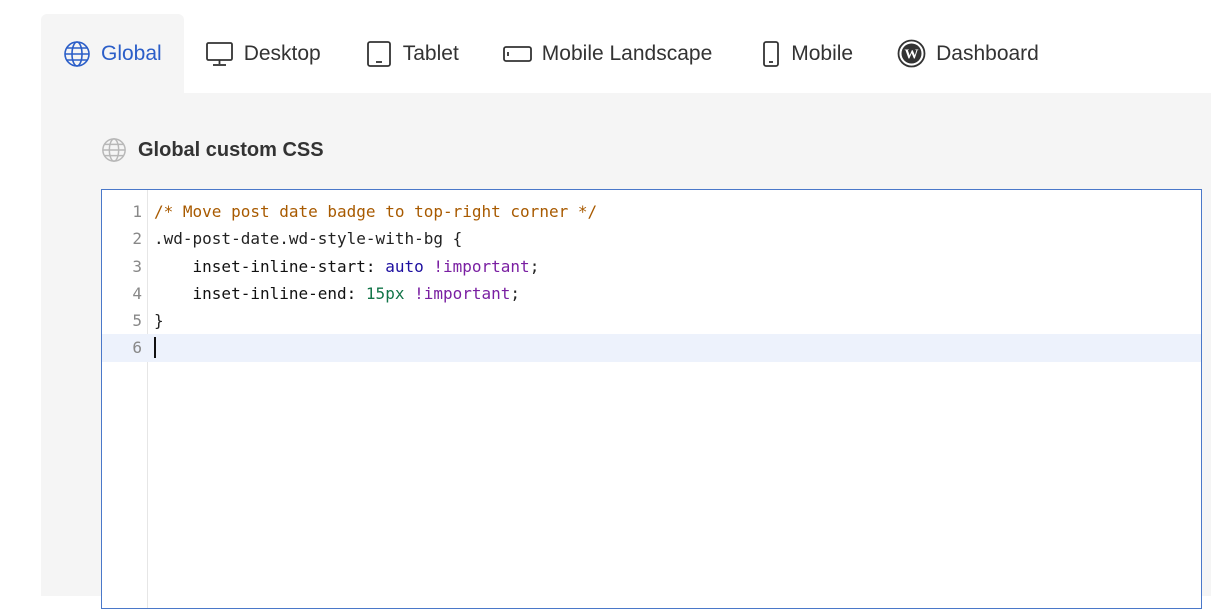 This screenshot has width=1211, height=609. What do you see at coordinates (131, 53) in the screenshot?
I see `tab-global-label: Global` at bounding box center [131, 53].